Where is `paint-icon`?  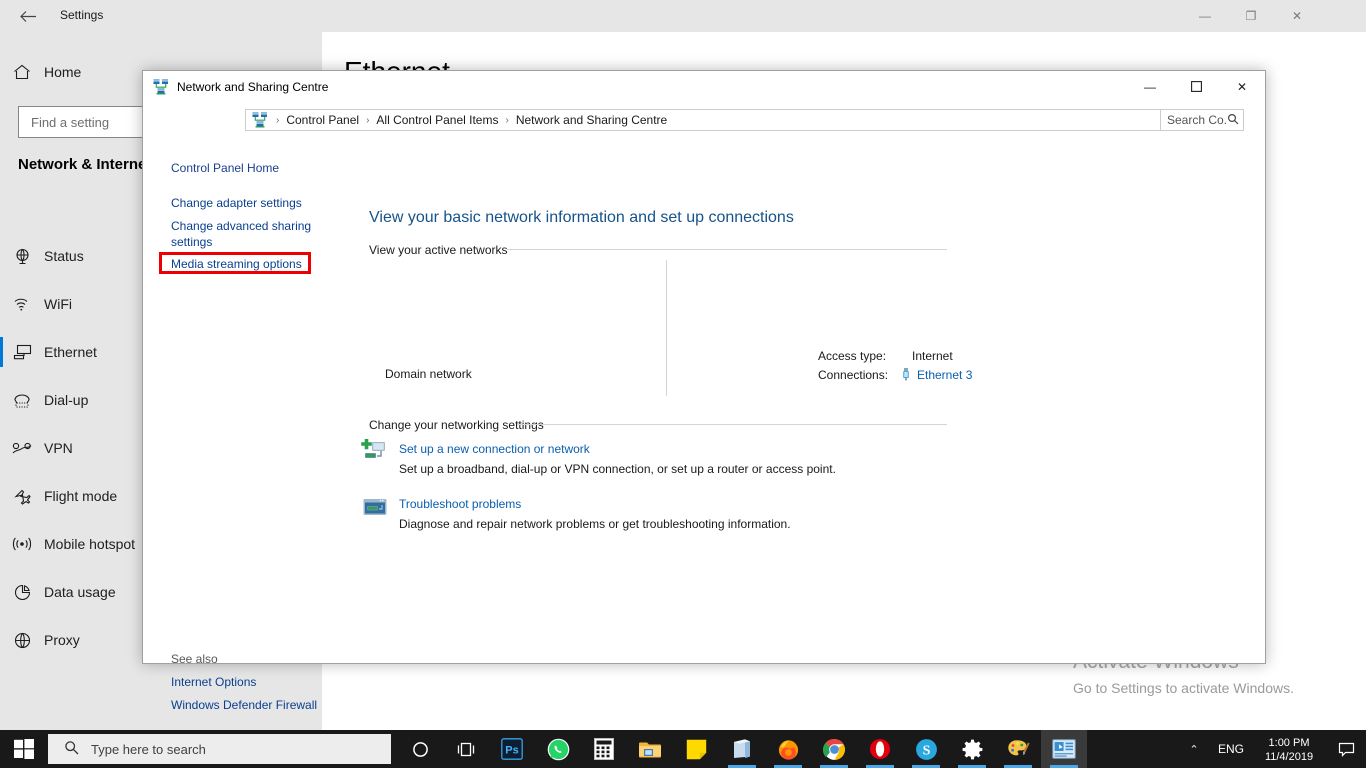
paint-icon is located at coordinates (1018, 749).